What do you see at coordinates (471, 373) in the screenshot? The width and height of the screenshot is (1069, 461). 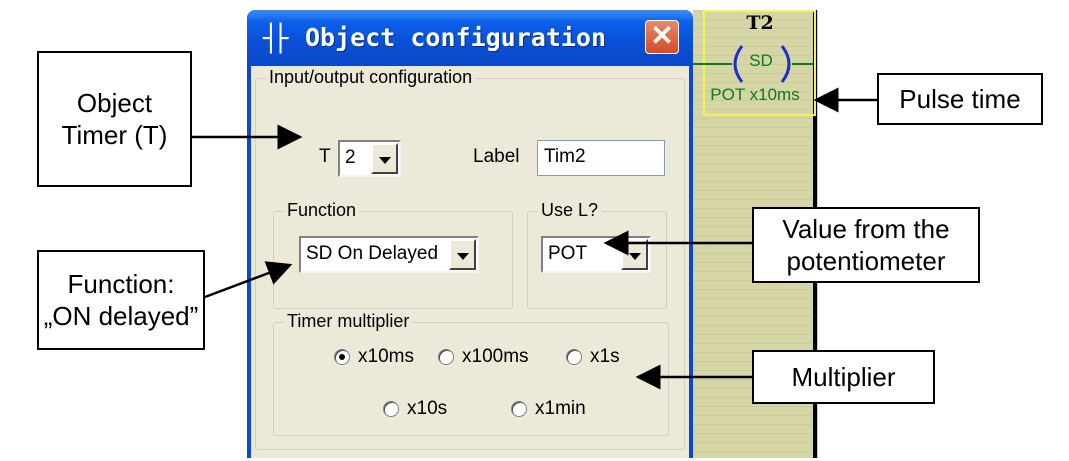 I see `timer-multiplier-group: Timer multiplier` at bounding box center [471, 373].